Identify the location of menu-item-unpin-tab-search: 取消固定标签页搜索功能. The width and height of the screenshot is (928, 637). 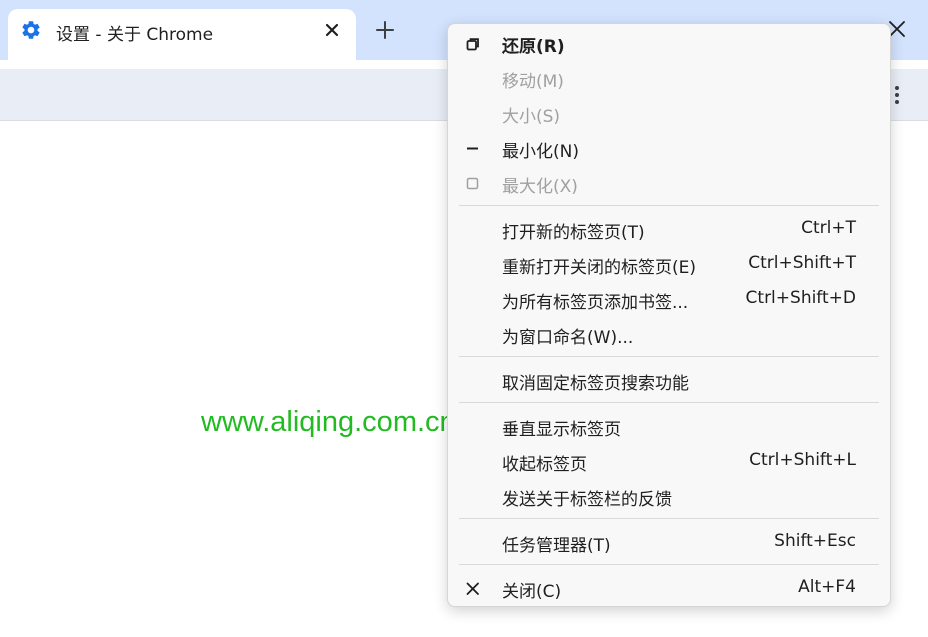
(669, 380).